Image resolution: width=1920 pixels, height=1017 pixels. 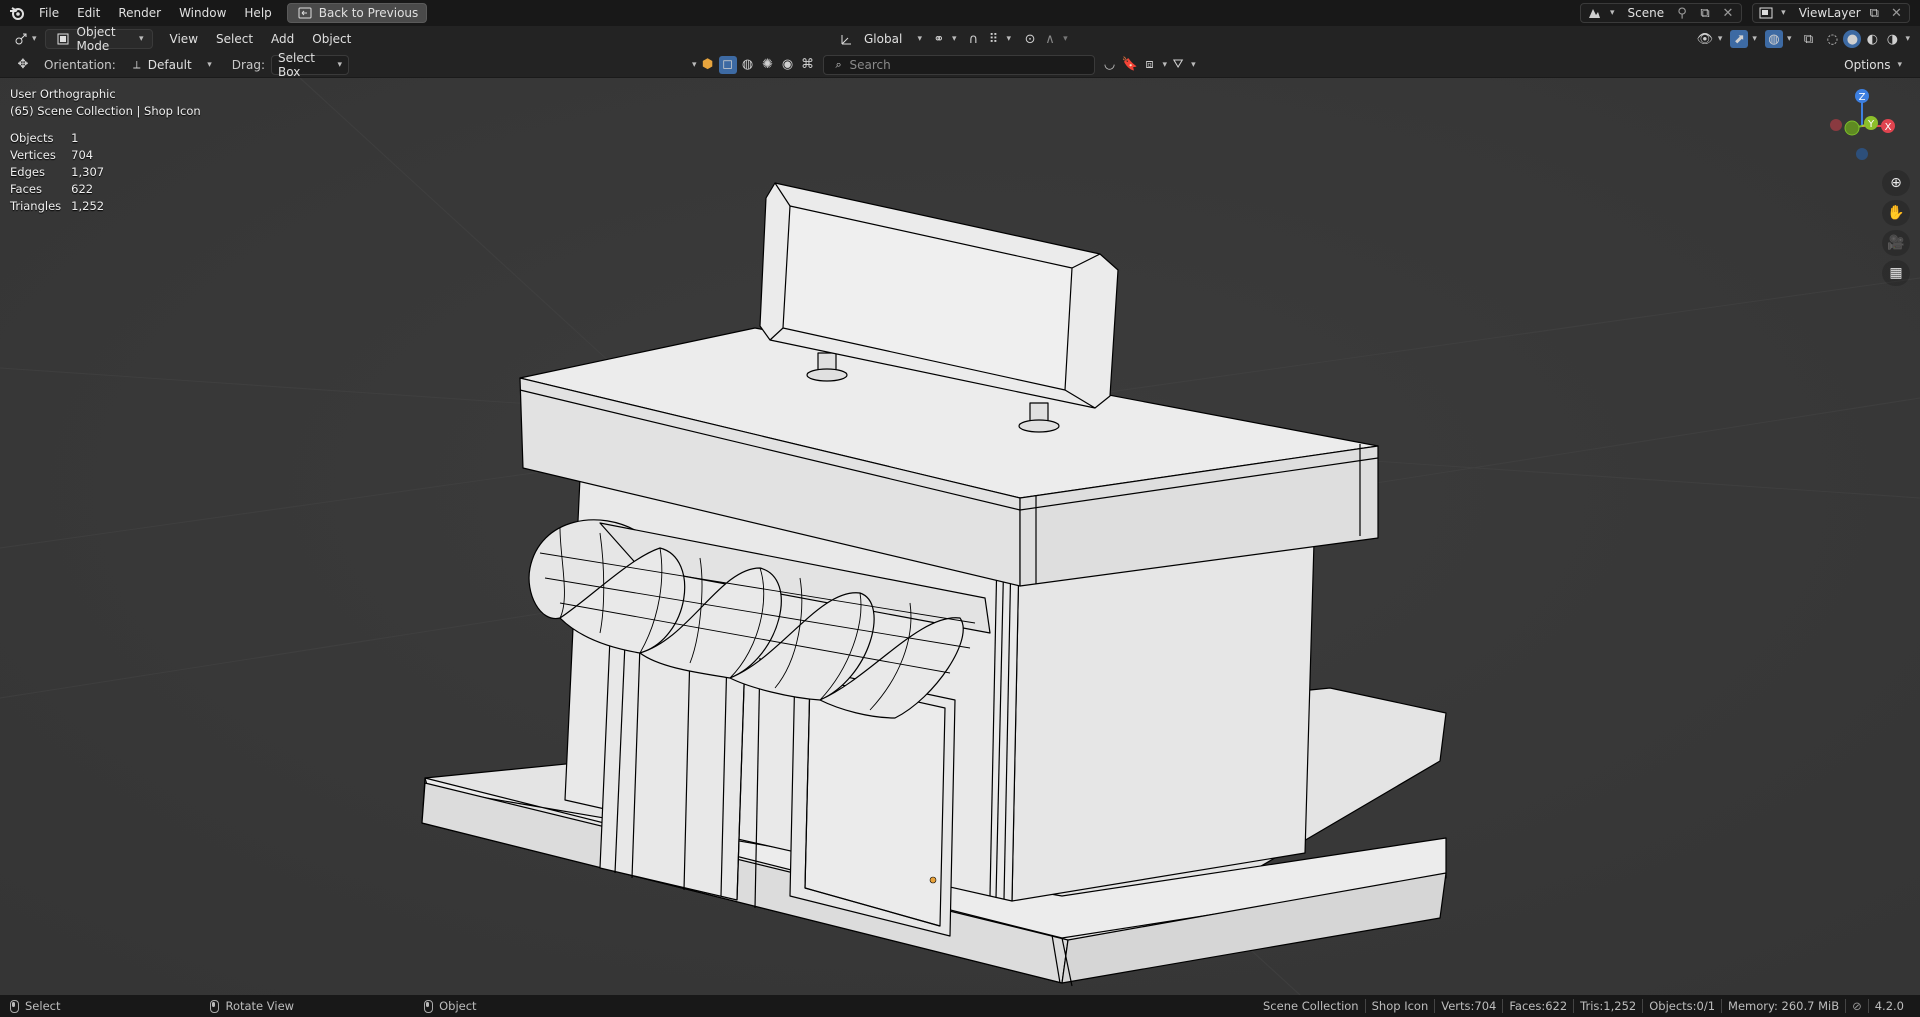 What do you see at coordinates (893, 39) in the screenshot?
I see `transform-orientation-selector: Global ▾` at bounding box center [893, 39].